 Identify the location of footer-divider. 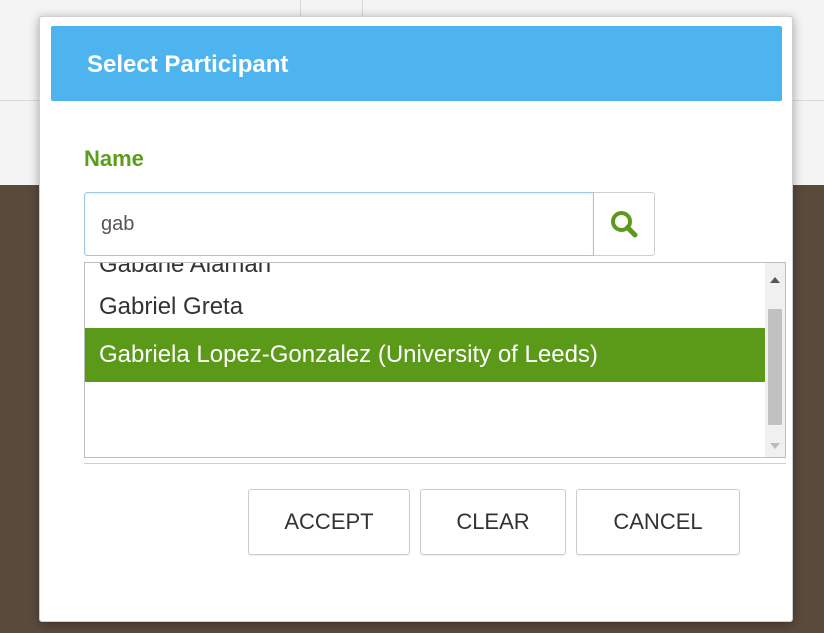
(435, 463).